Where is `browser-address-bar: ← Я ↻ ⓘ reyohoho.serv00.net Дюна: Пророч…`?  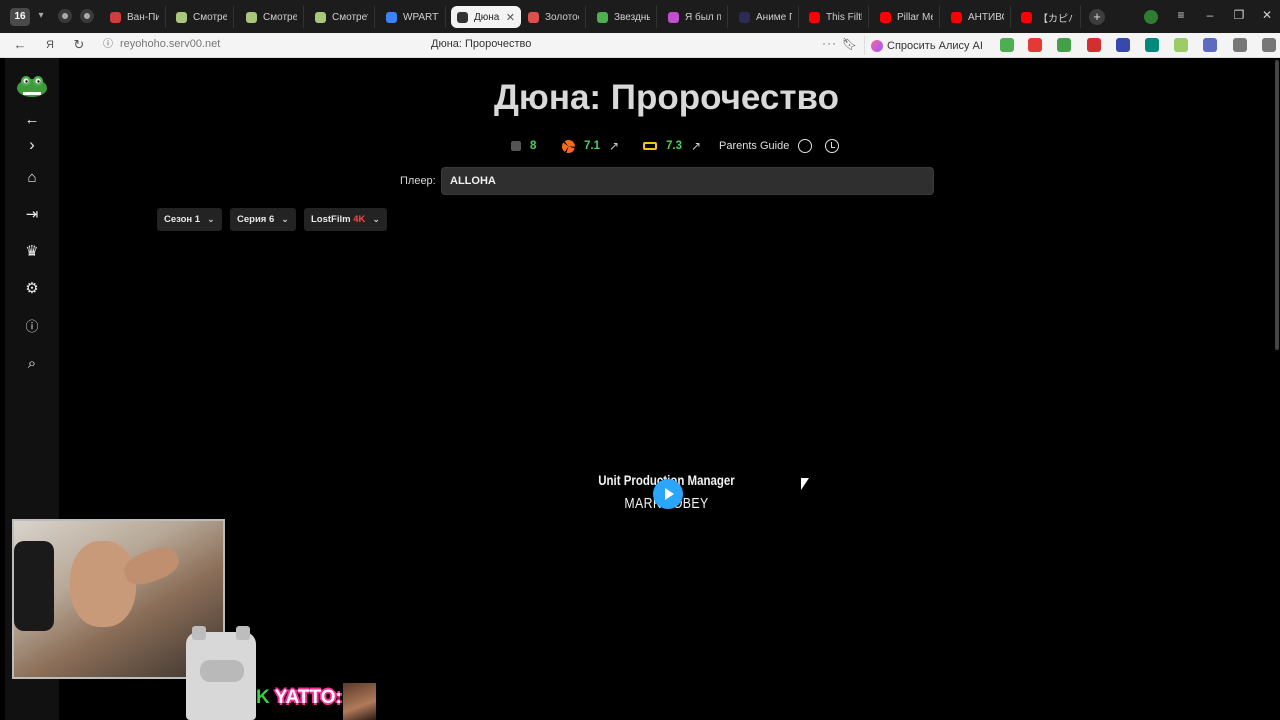
browser-address-bar: ← Я ↻ ⓘ reyohoho.serv00.net Дюна: Пророч… is located at coordinates (640, 45).